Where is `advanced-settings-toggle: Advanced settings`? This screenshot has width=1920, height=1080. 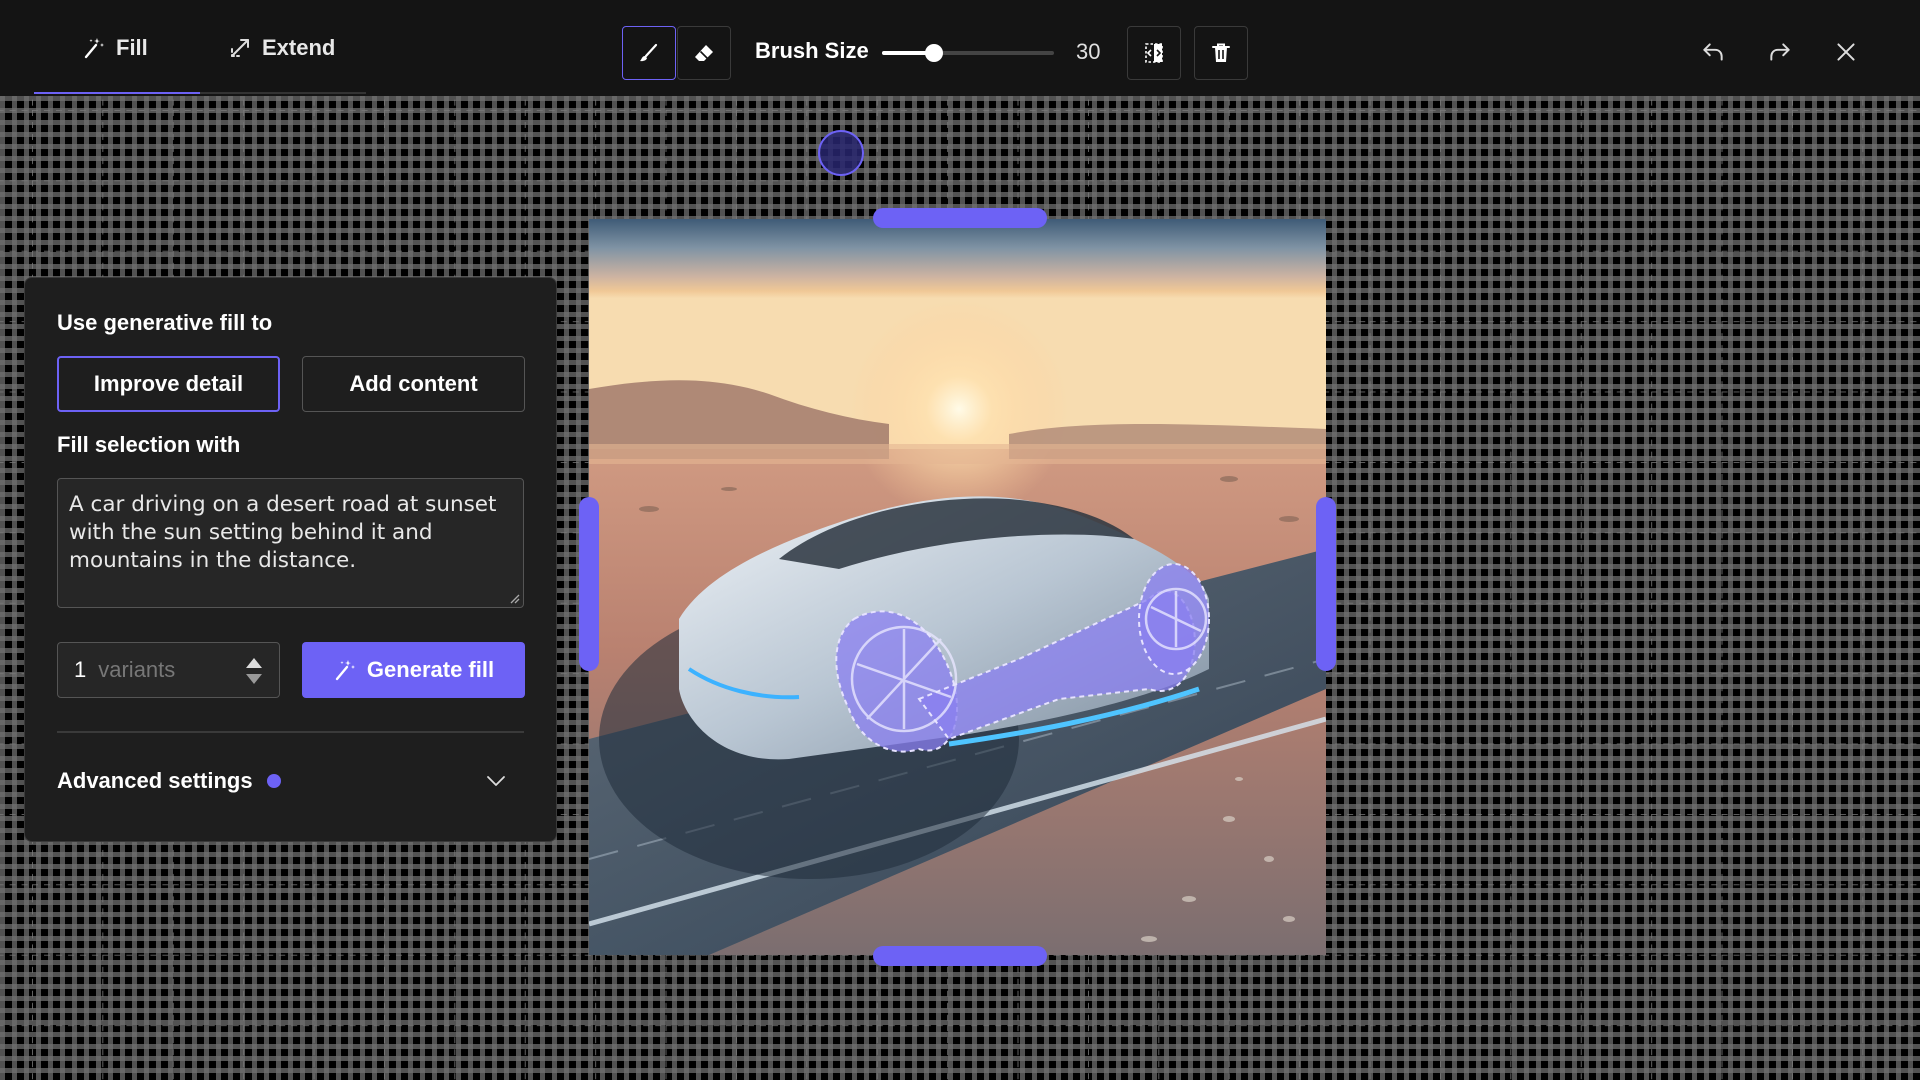 advanced-settings-toggle: Advanced settings is located at coordinates (290, 781).